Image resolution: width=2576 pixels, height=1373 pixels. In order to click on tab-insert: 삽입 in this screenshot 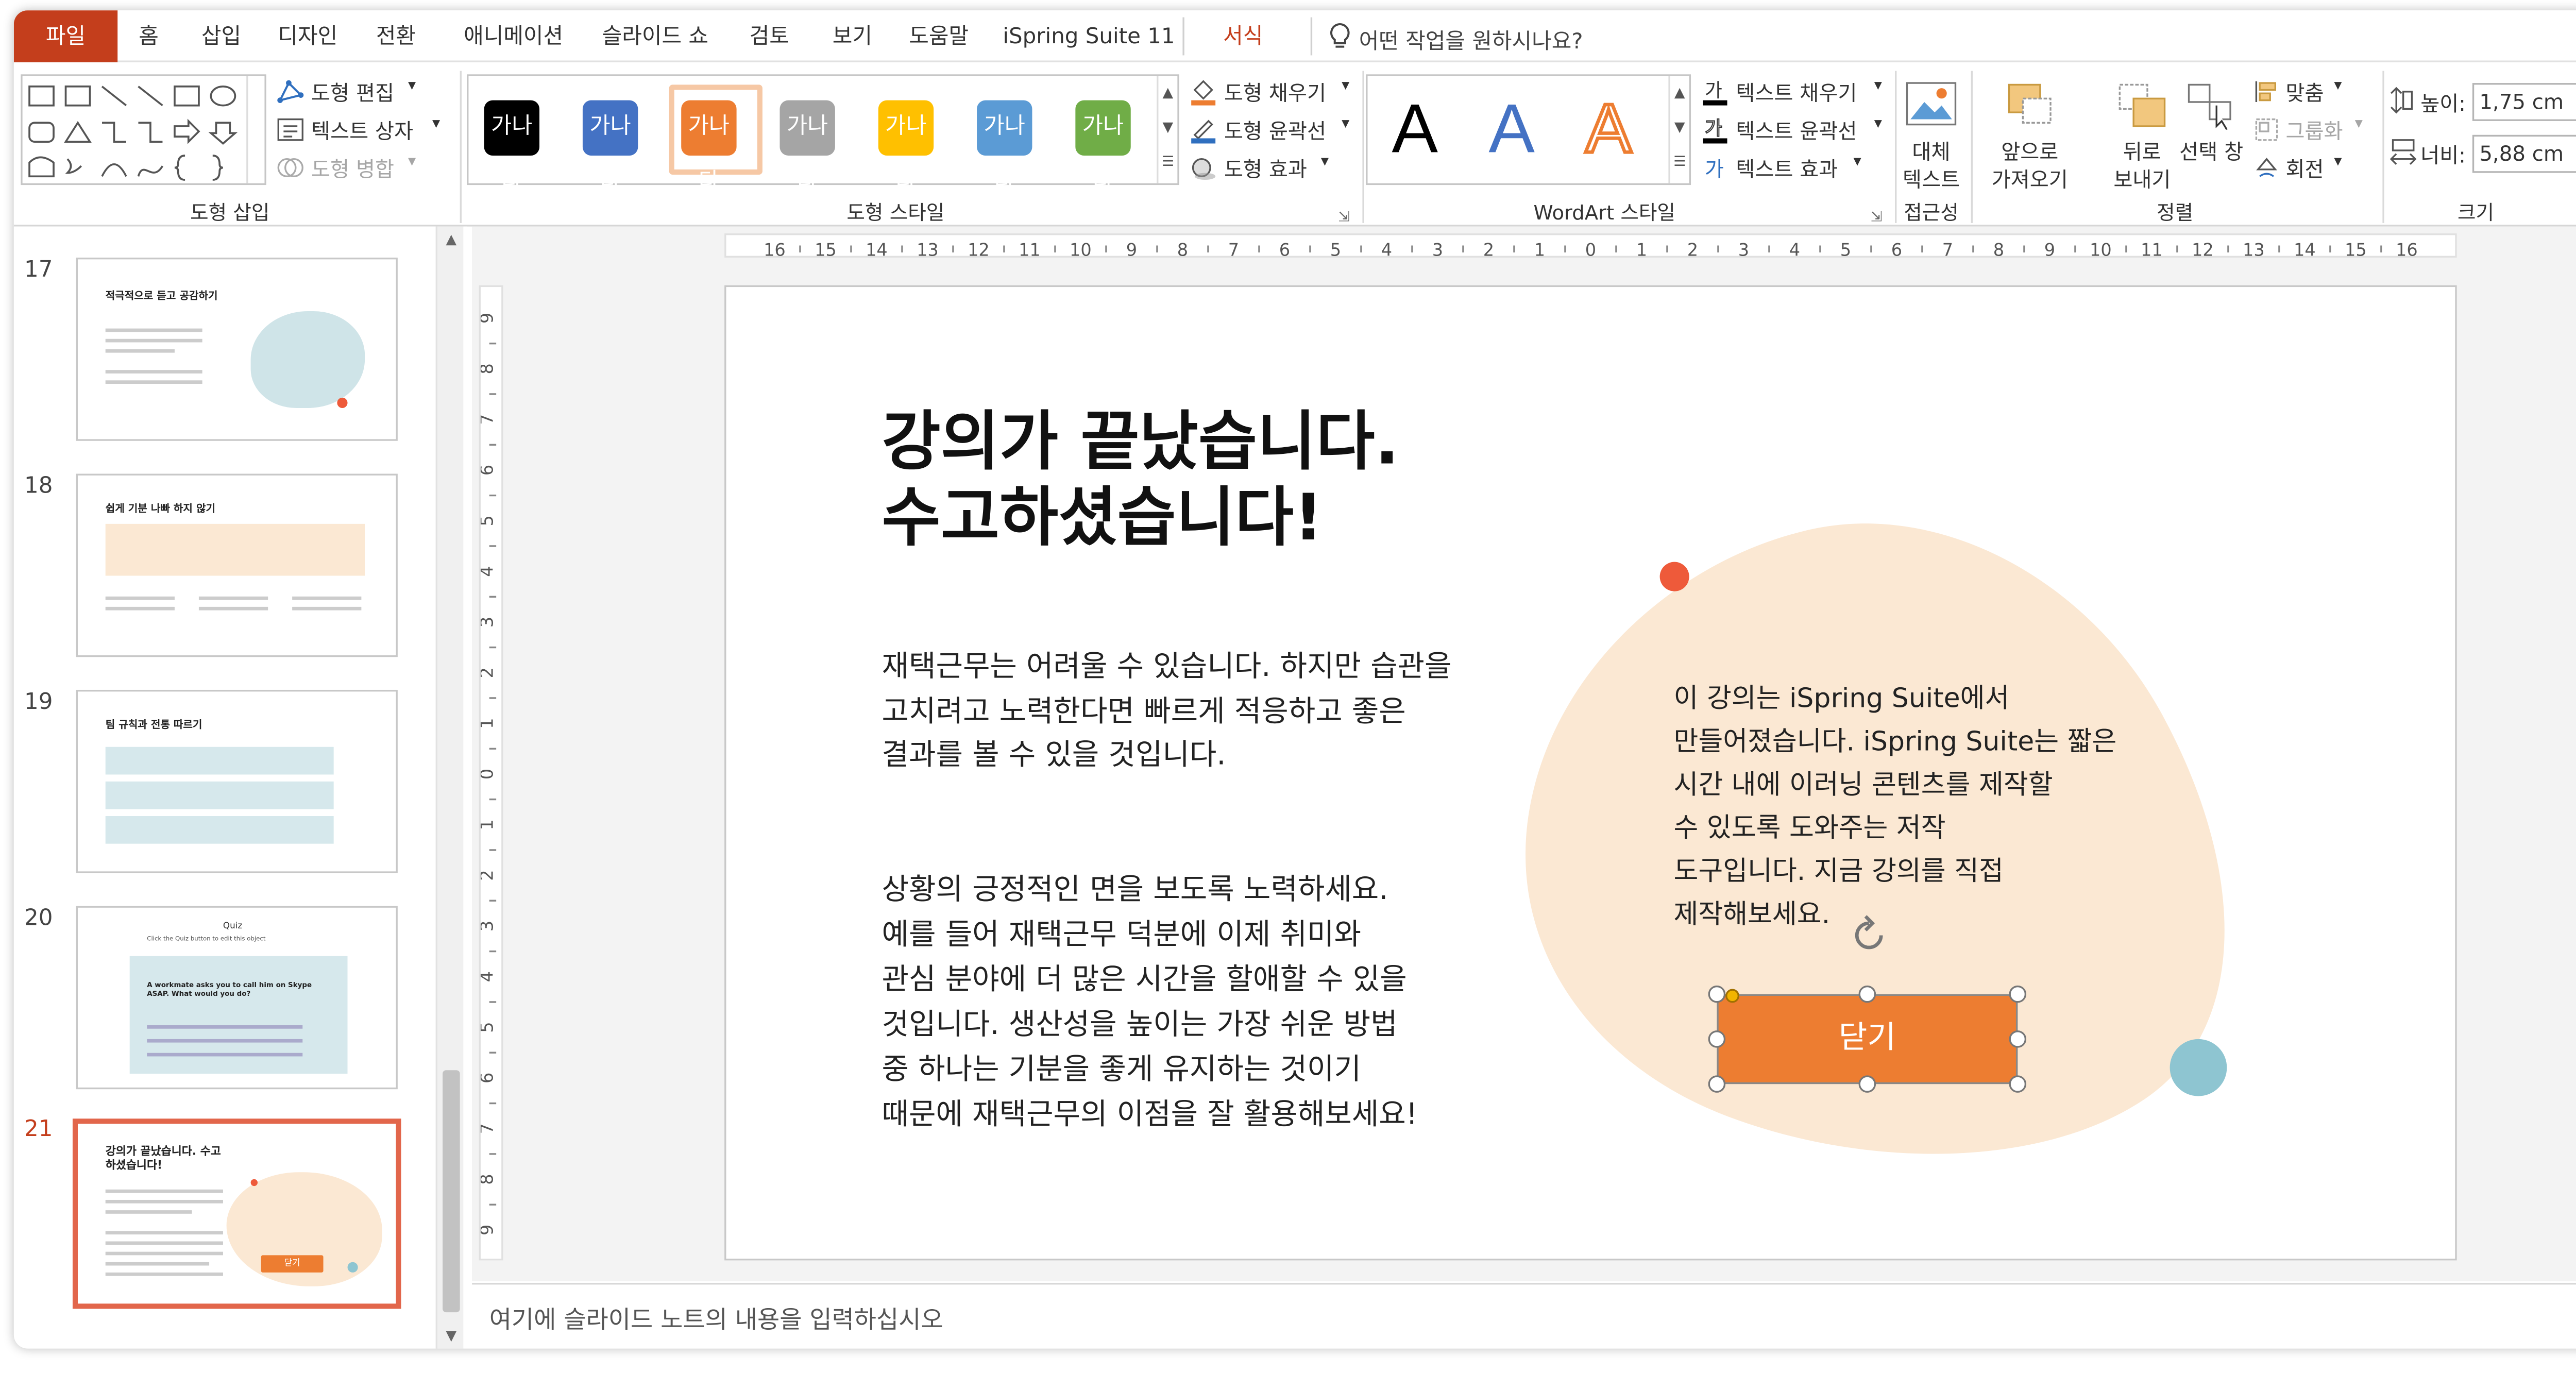, I will do `click(221, 36)`.